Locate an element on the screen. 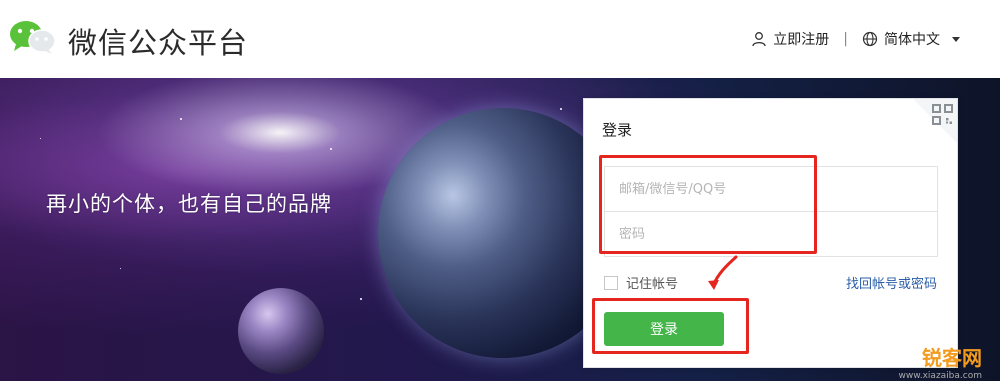  remember-account: 记住帐号 is located at coordinates (641, 282).